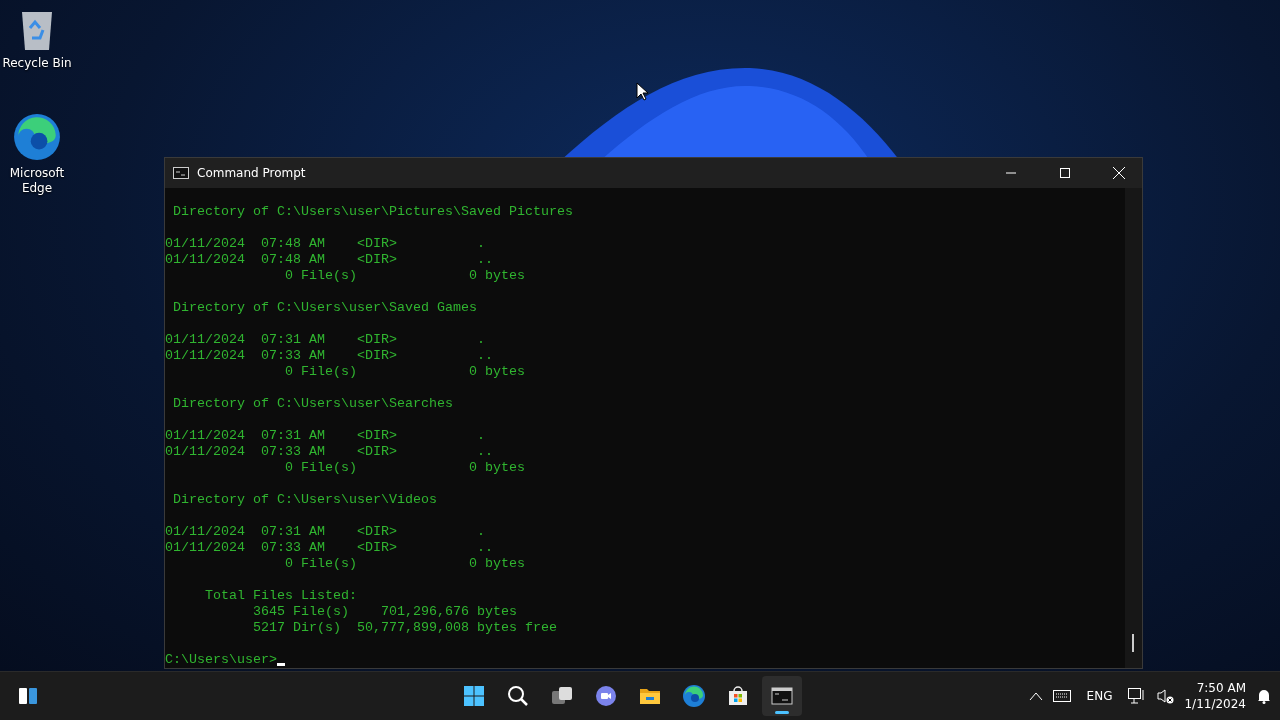 This screenshot has width=1280, height=720. Describe the element at coordinates (181, 173) in the screenshot. I see `console-app-icon` at that location.